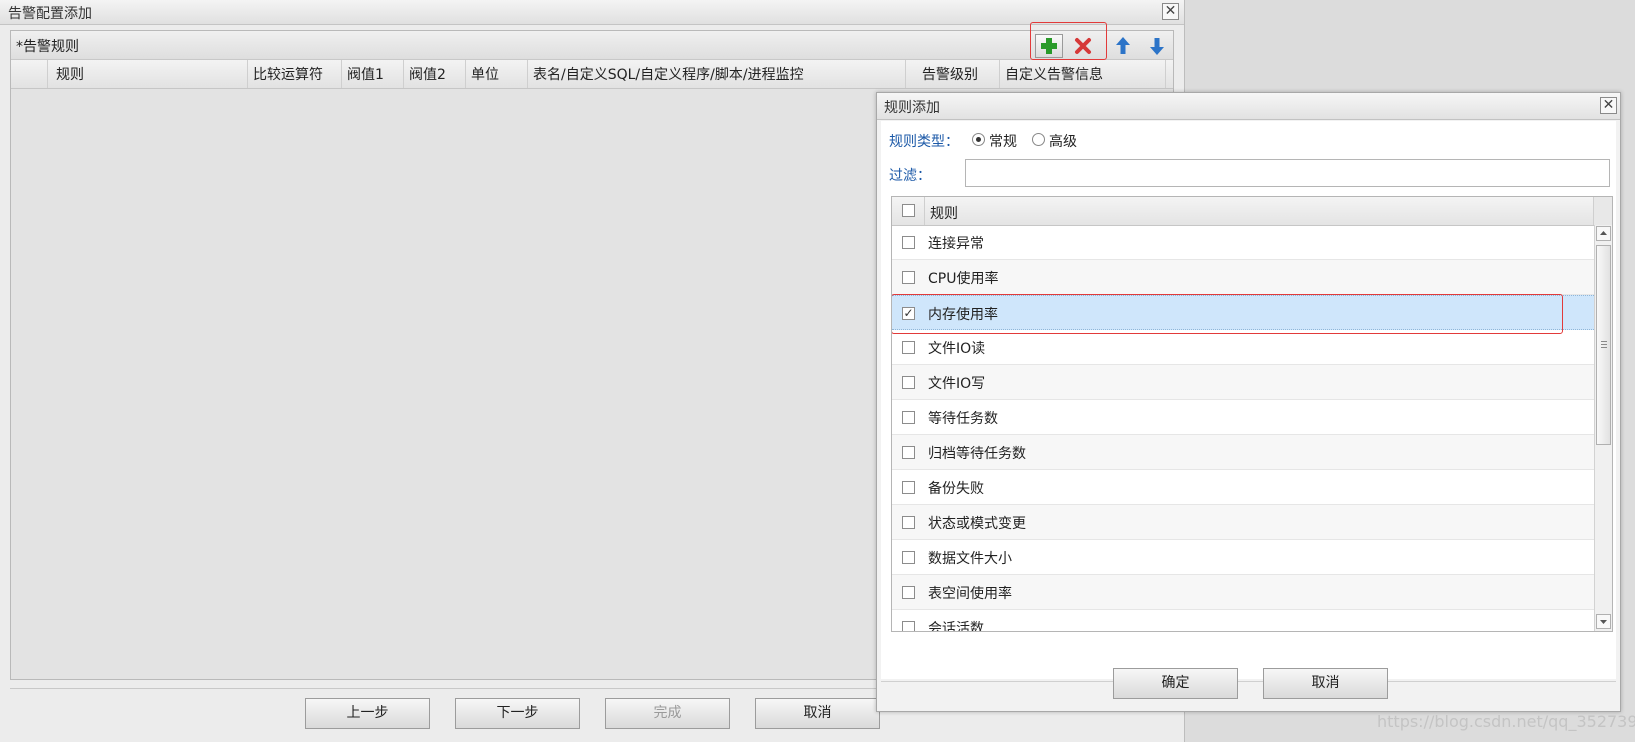  I want to click on add-rule-button, so click(1049, 46).